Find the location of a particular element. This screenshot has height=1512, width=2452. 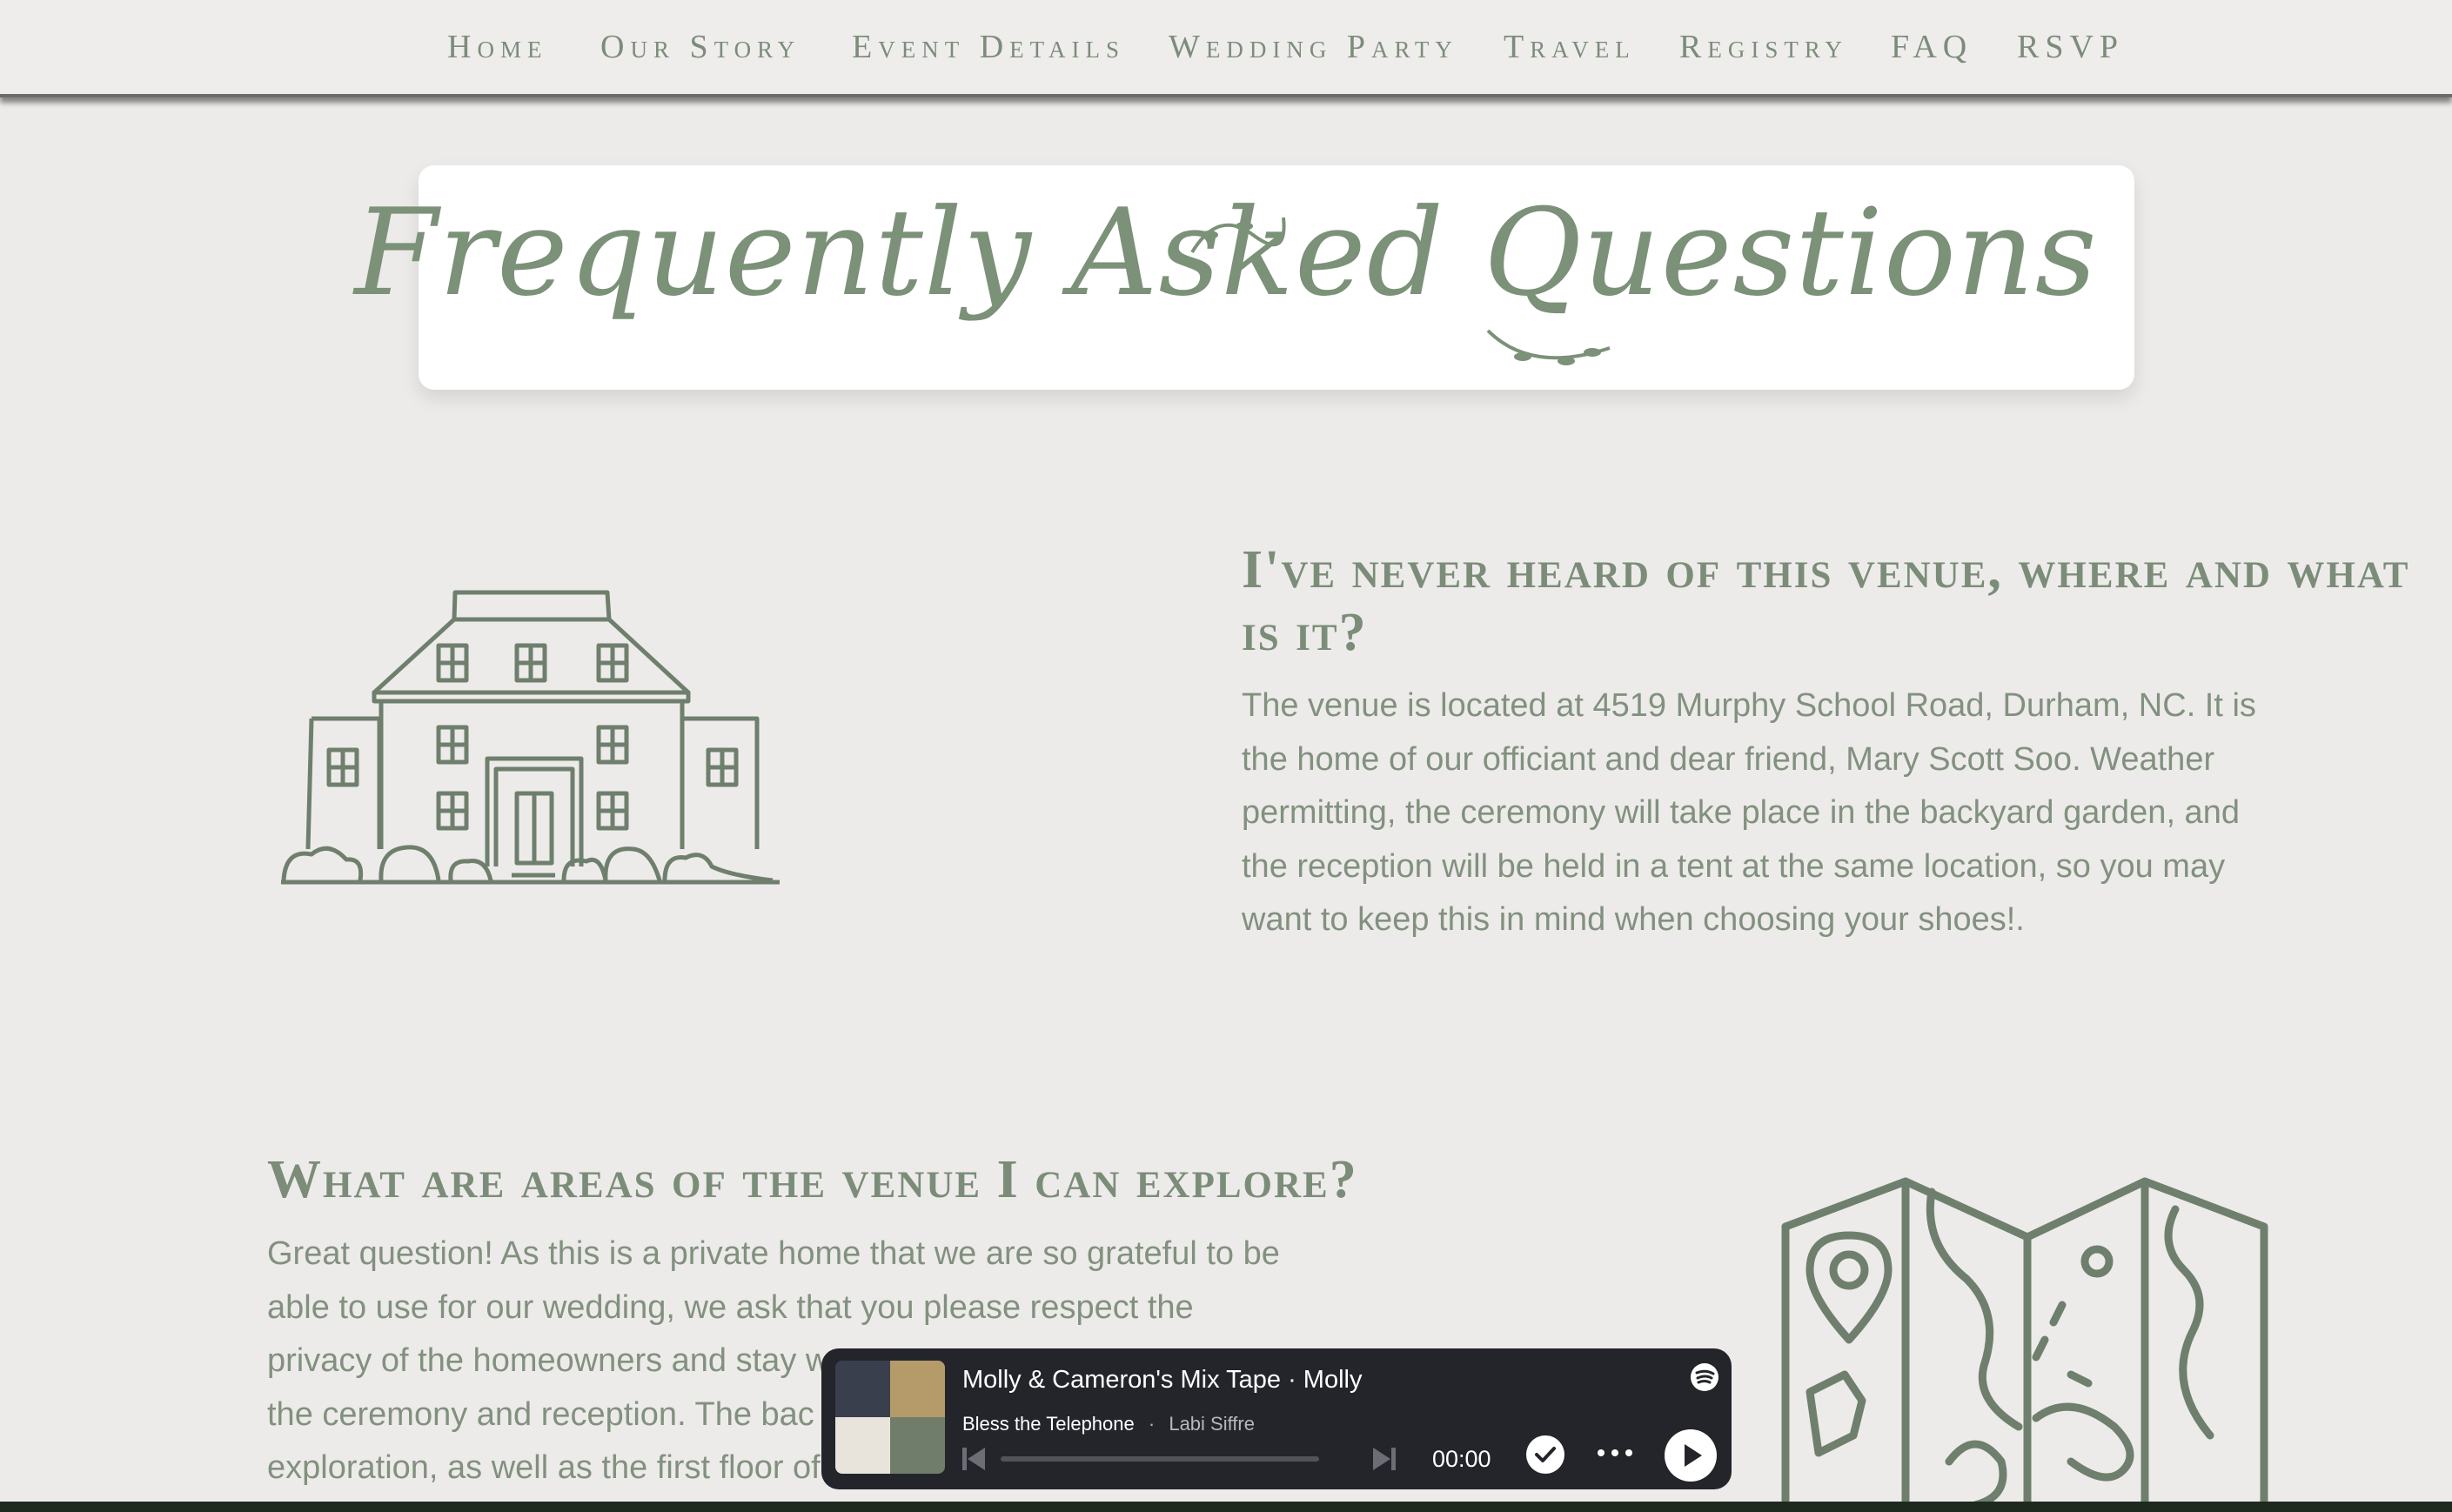

nav-event-details: Event Details is located at coordinates (989, 47).